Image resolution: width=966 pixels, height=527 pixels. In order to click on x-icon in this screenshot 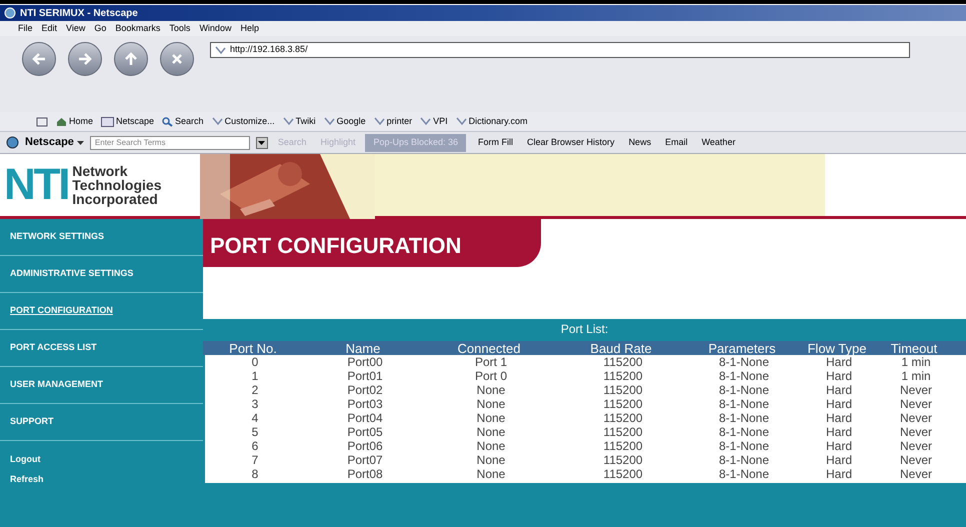, I will do `click(177, 59)`.